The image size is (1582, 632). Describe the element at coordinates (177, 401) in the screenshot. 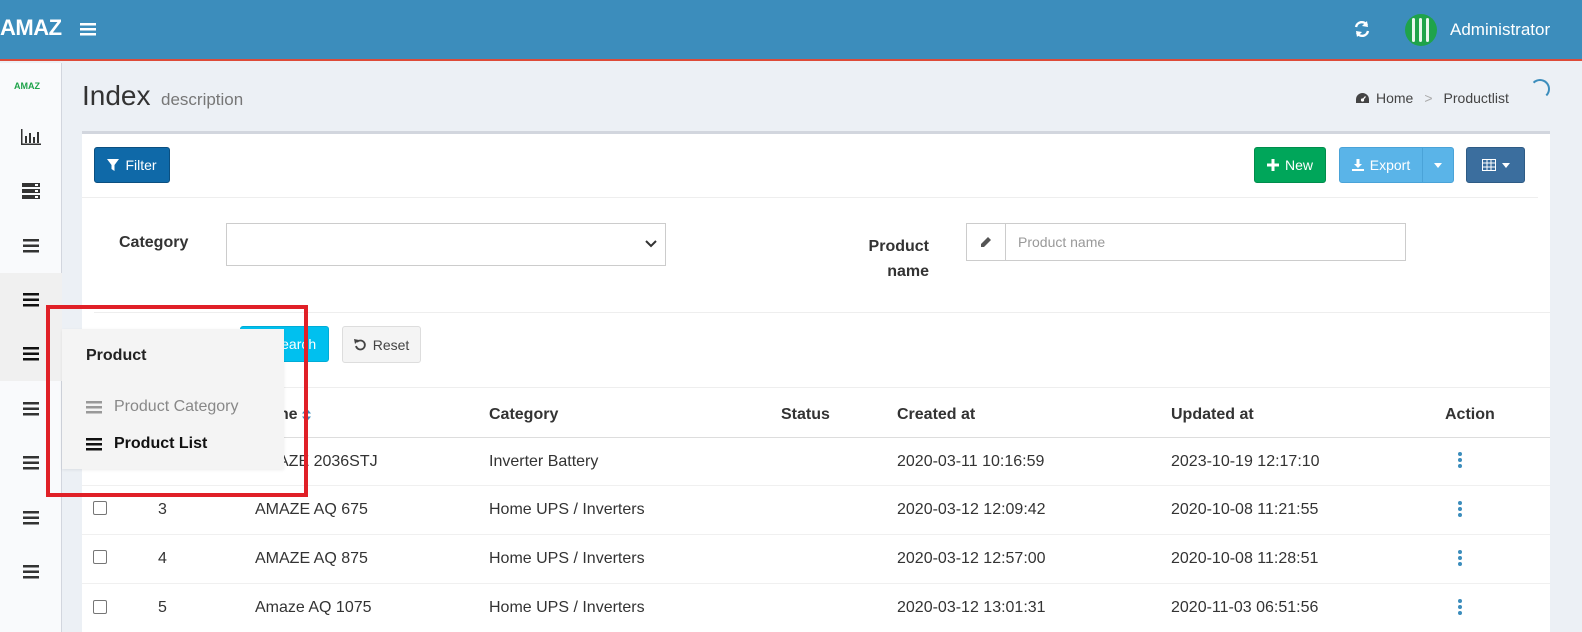

I see `annotation-highlight-box` at that location.